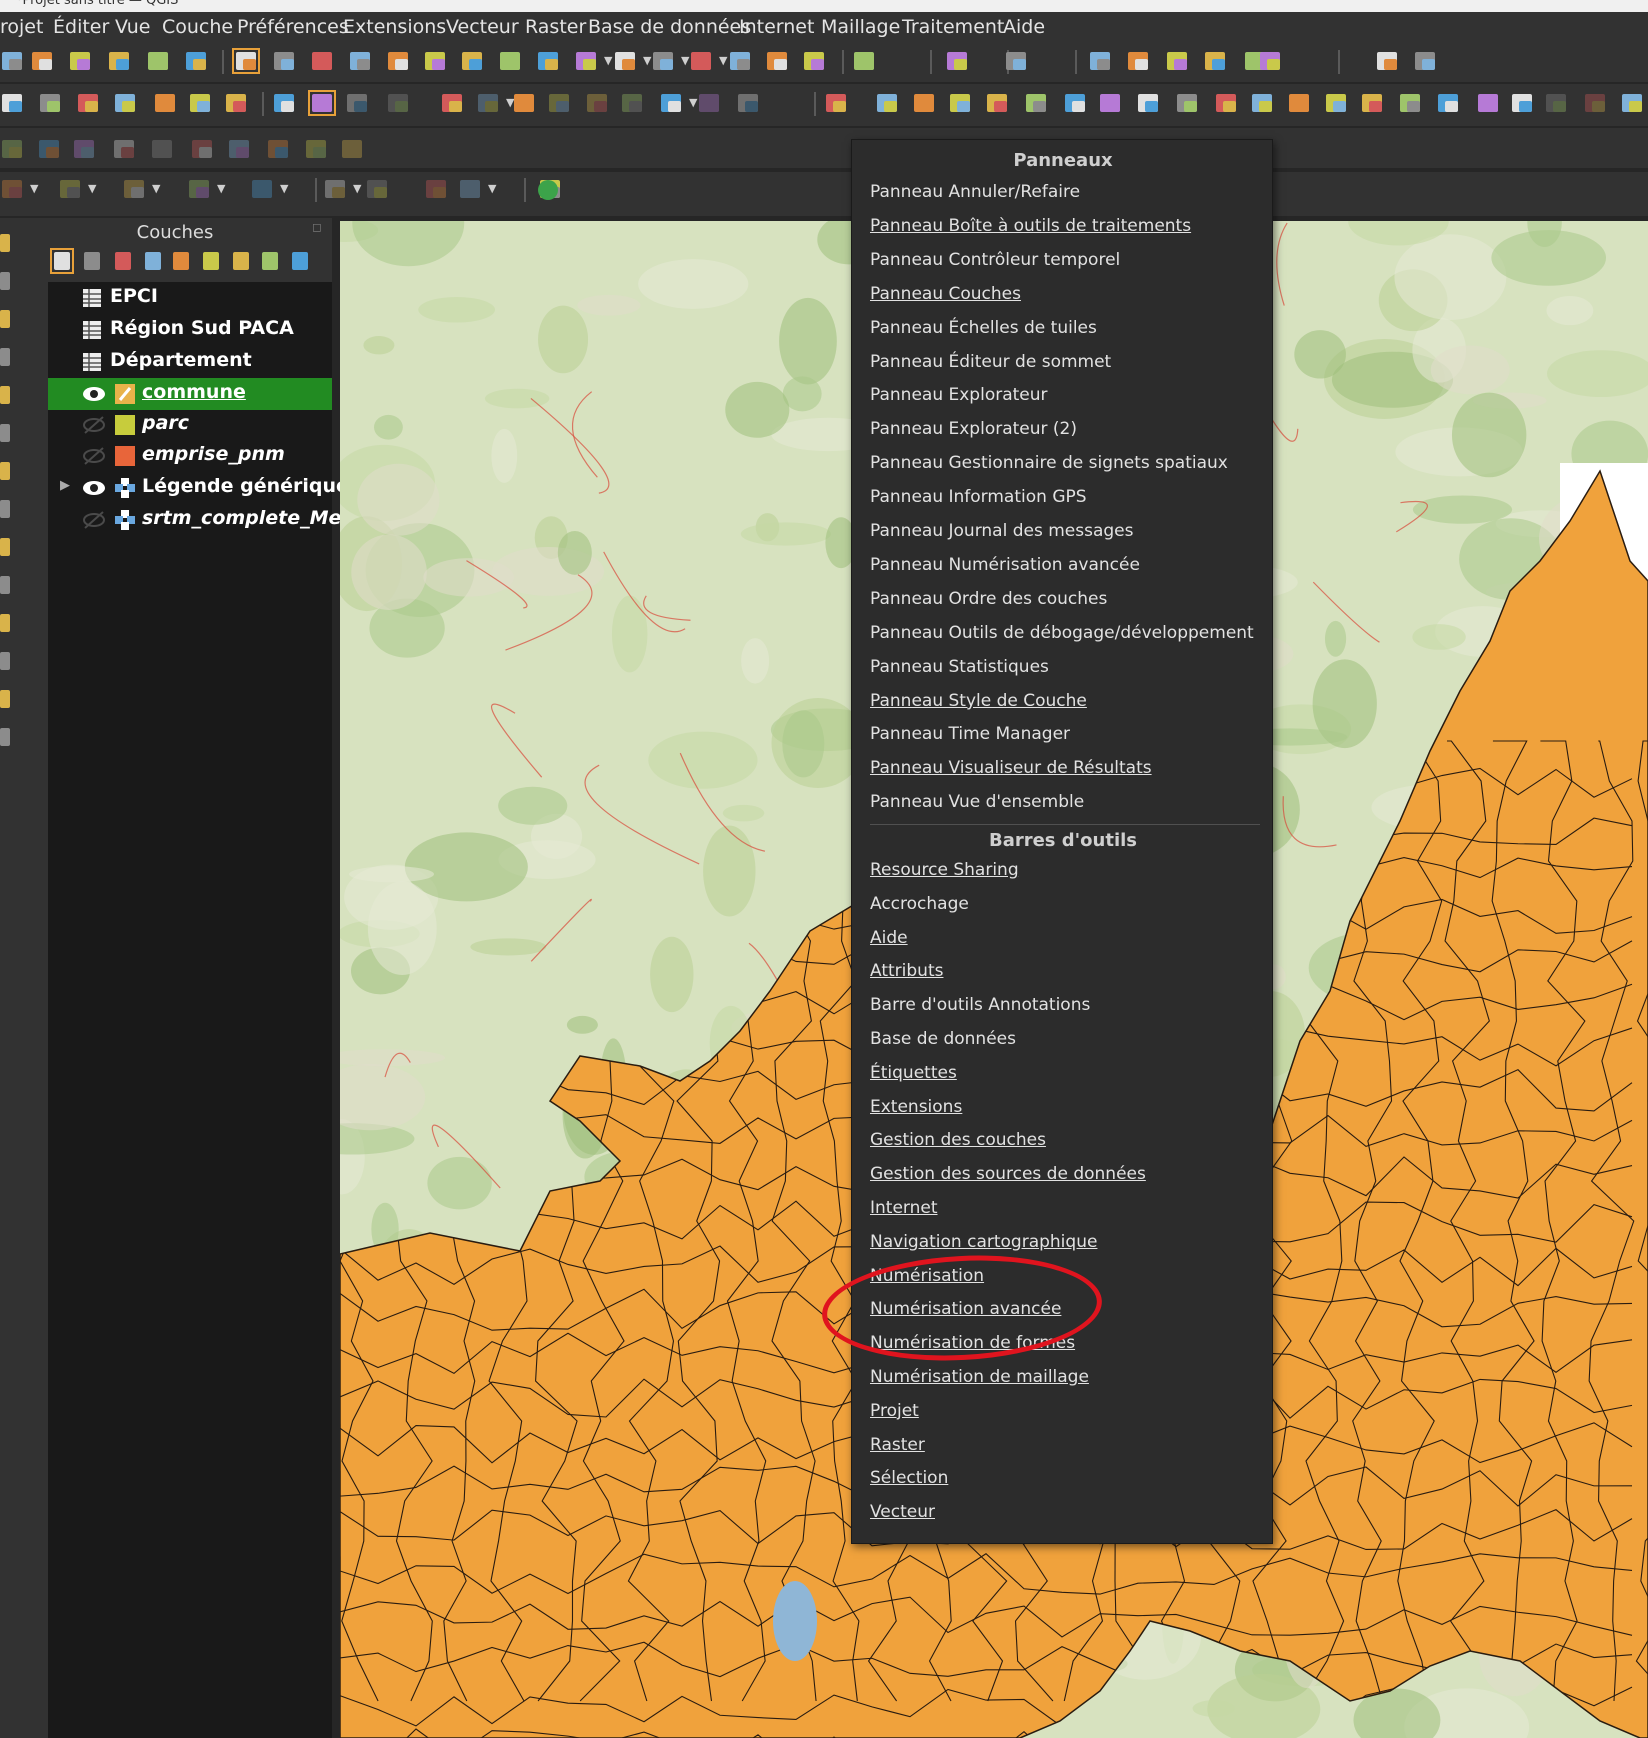  I want to click on layer-row: Région Sud PACA, so click(190, 330).